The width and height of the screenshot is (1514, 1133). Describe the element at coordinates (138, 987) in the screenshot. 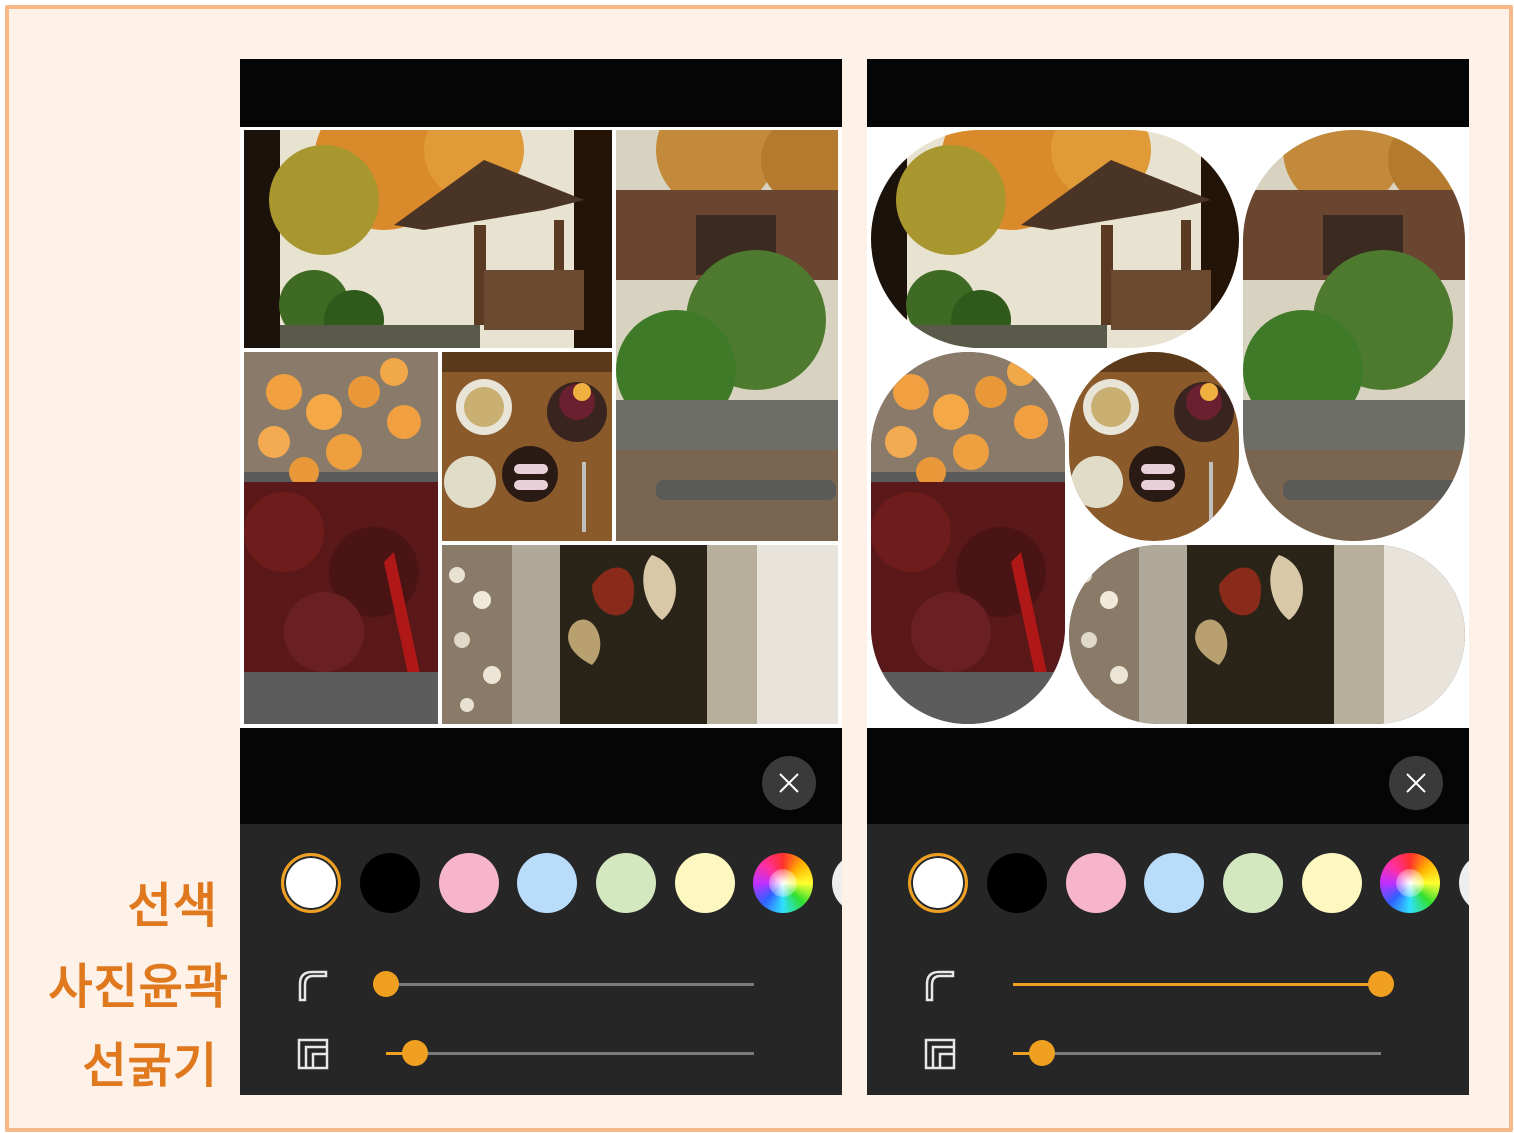

I see `label-photo-outline: 사진윤곽` at that location.